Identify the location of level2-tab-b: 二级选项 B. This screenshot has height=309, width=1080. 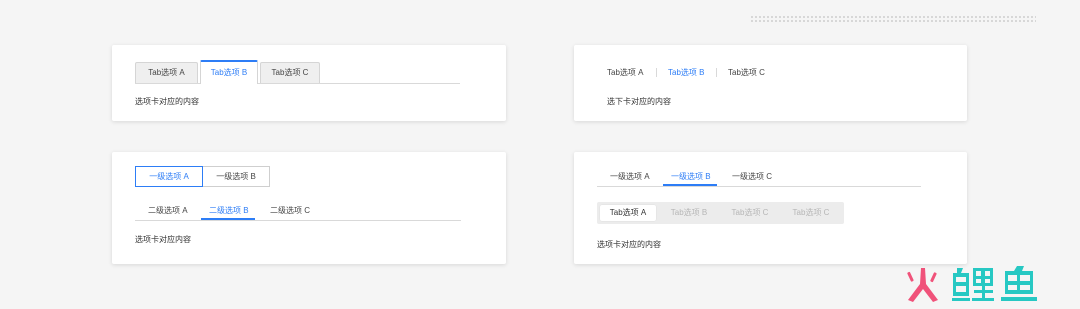
(229, 210).